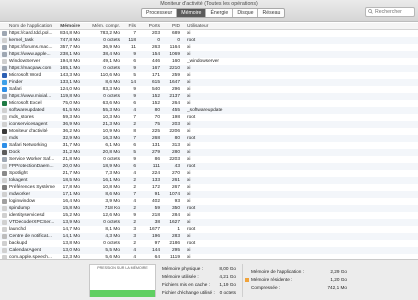 The width and height of the screenshot is (418, 300). Describe the element at coordinates (175, 187) in the screenshot. I see `process-pid: 267` at that location.